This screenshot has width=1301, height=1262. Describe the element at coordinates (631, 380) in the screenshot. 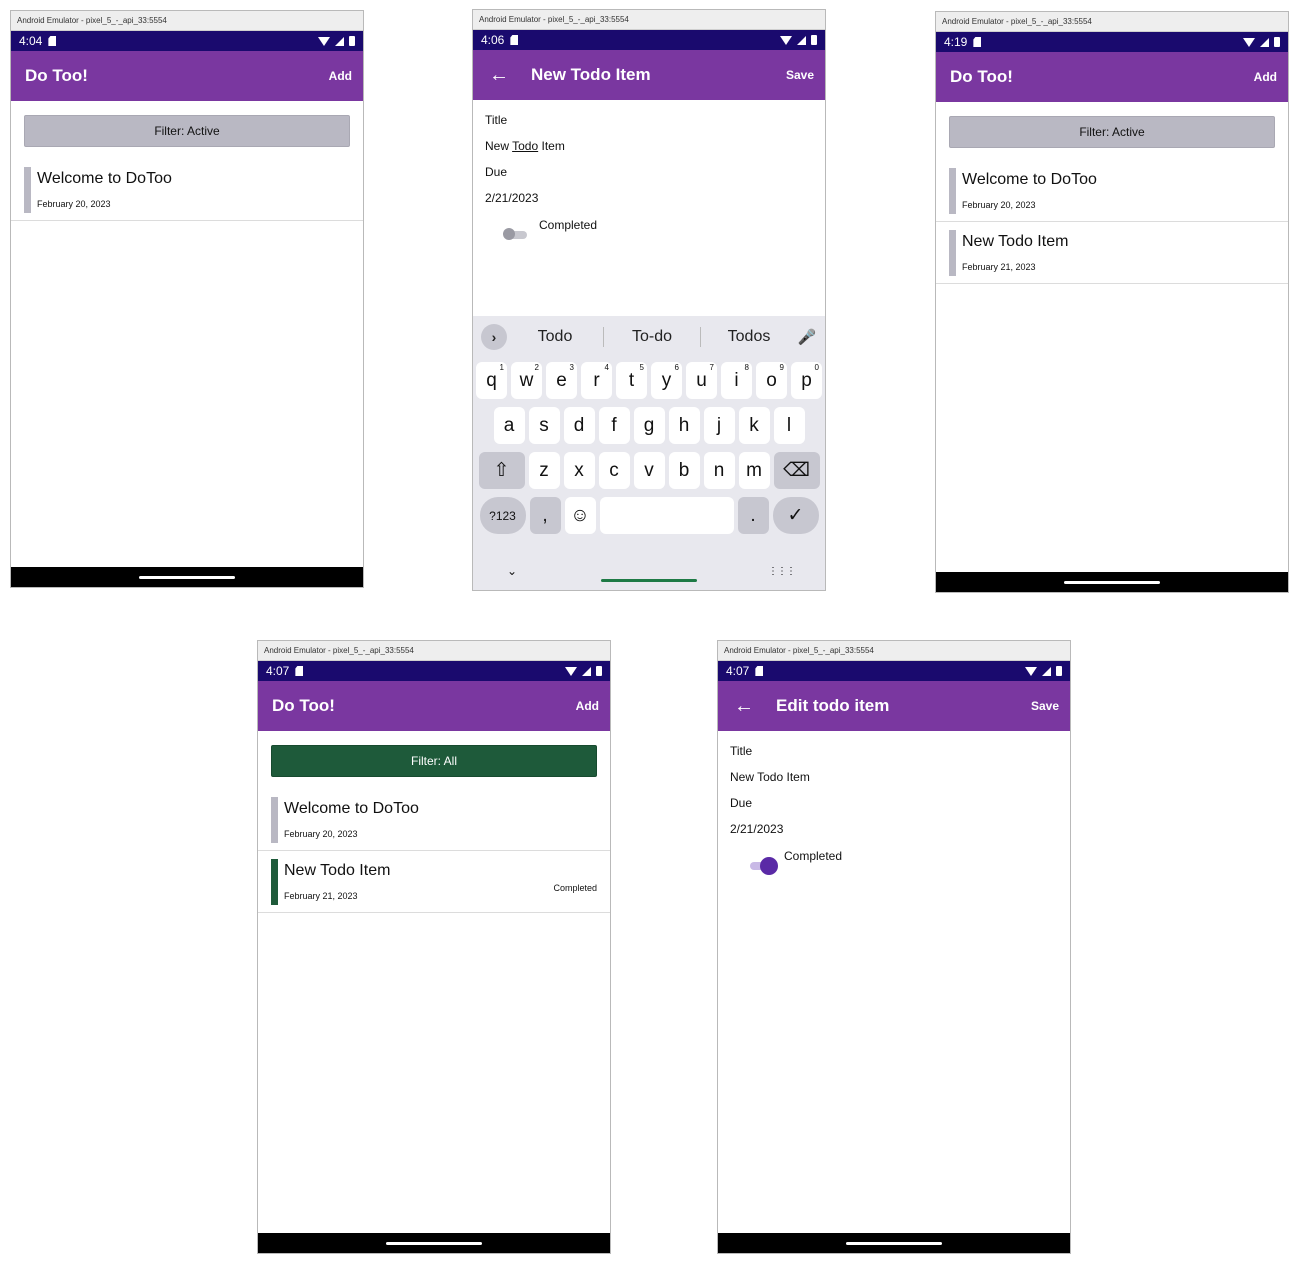

I see `key-t: t5` at that location.